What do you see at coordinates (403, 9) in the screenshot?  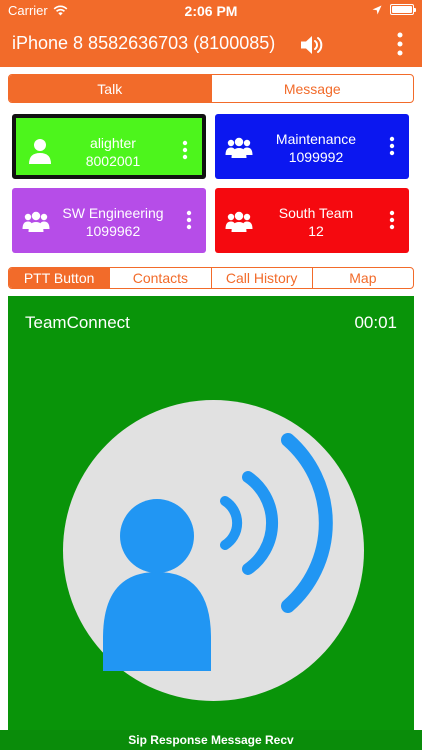 I see `battery-icon` at bounding box center [403, 9].